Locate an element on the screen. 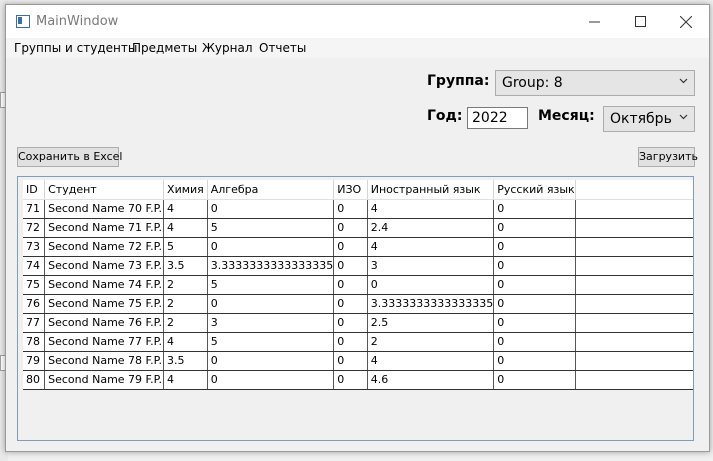 This screenshot has height=461, width=713. cell-foreign-language: 2.4 is located at coordinates (431, 228).